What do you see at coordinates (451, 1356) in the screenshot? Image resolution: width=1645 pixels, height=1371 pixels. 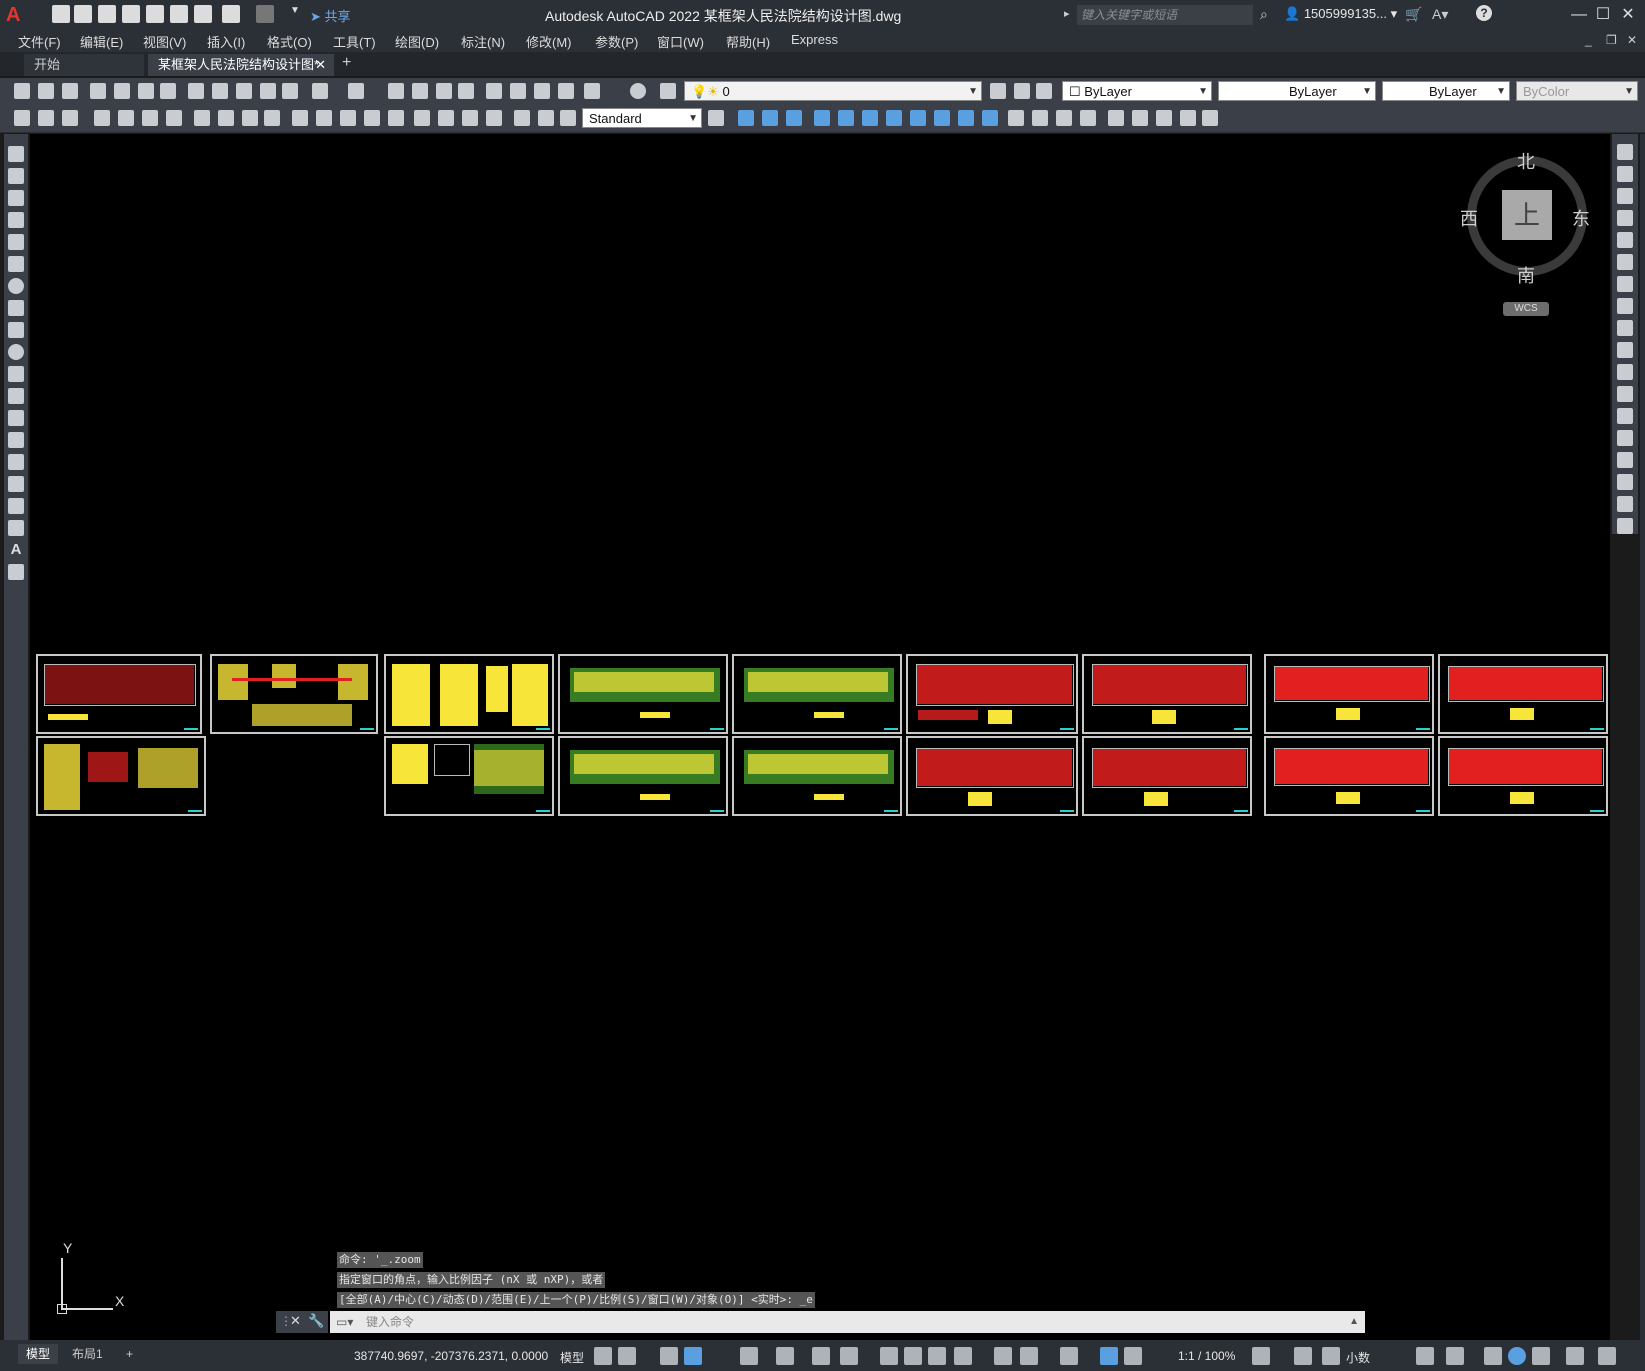 I see `coordinates-readout: 387740.9697, -207376.2371, 0.0000` at bounding box center [451, 1356].